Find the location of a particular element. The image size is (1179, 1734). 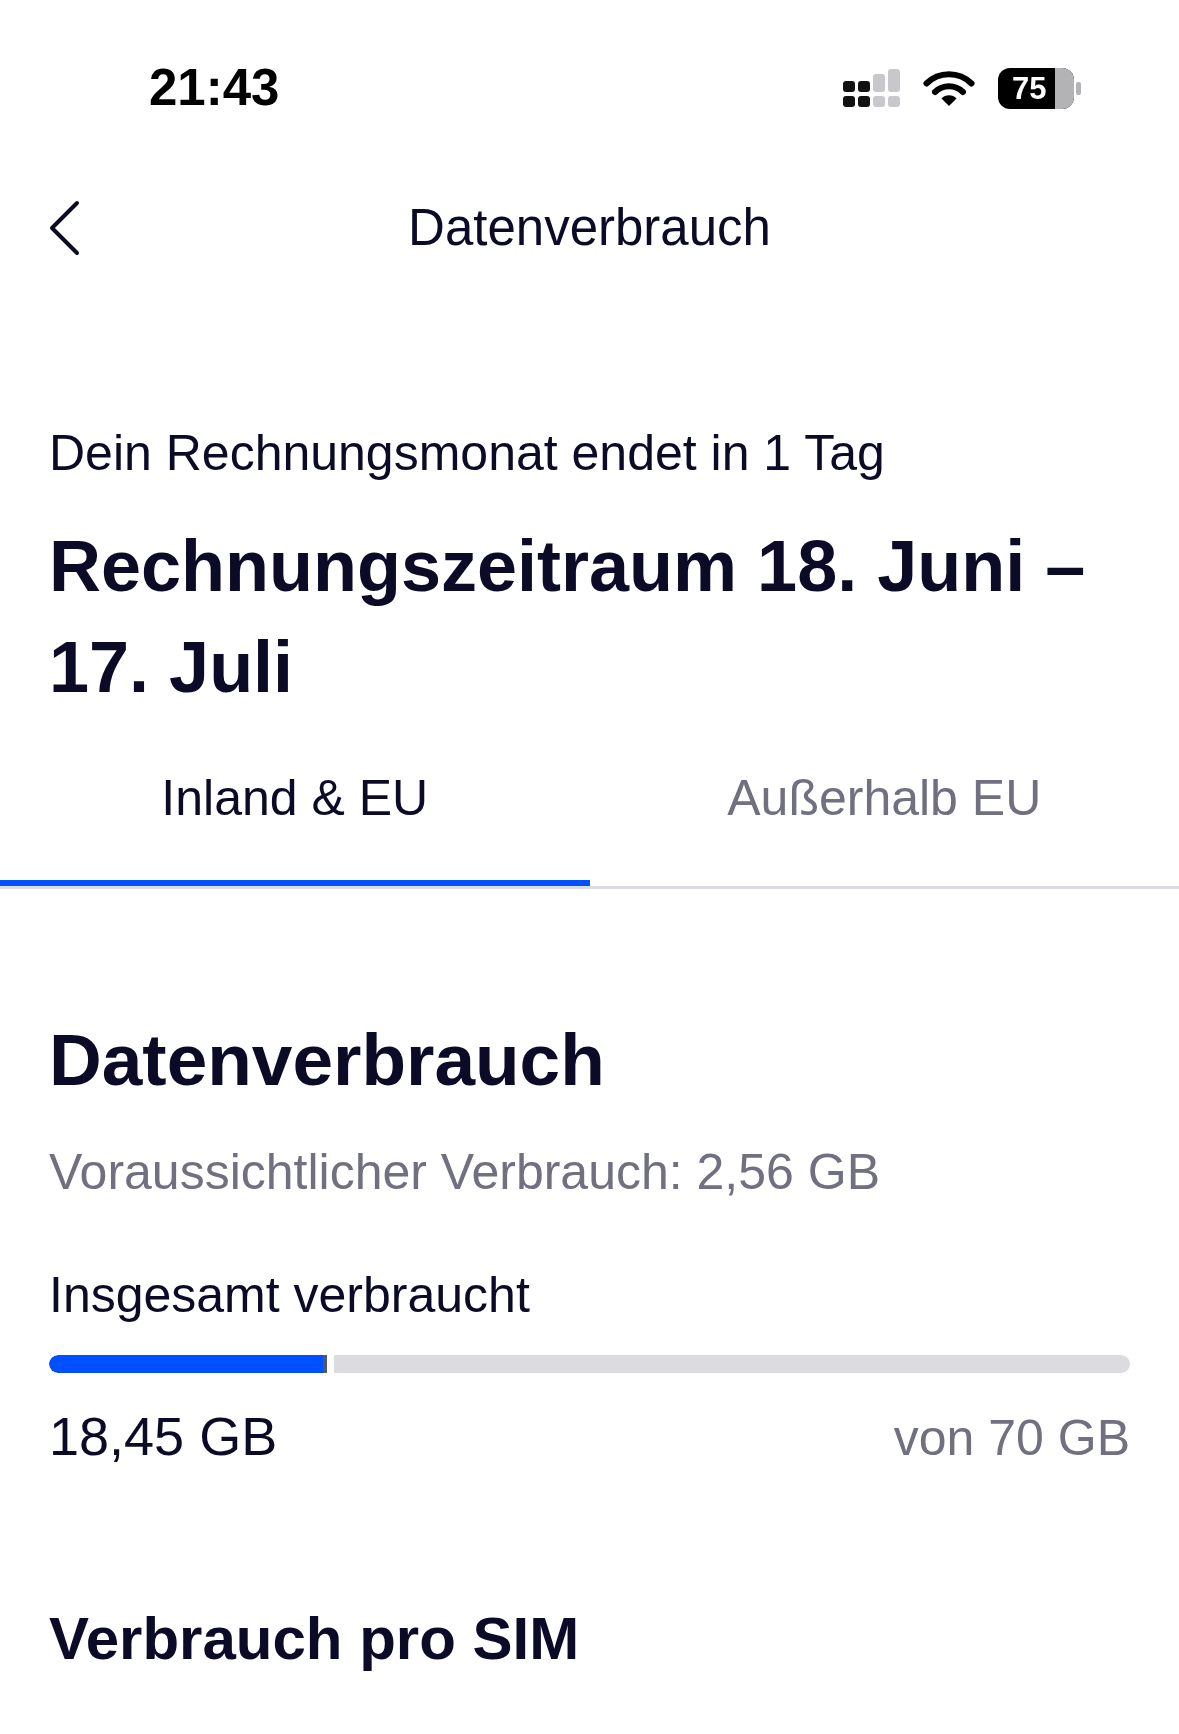

signal-icon is located at coordinates (871, 88).